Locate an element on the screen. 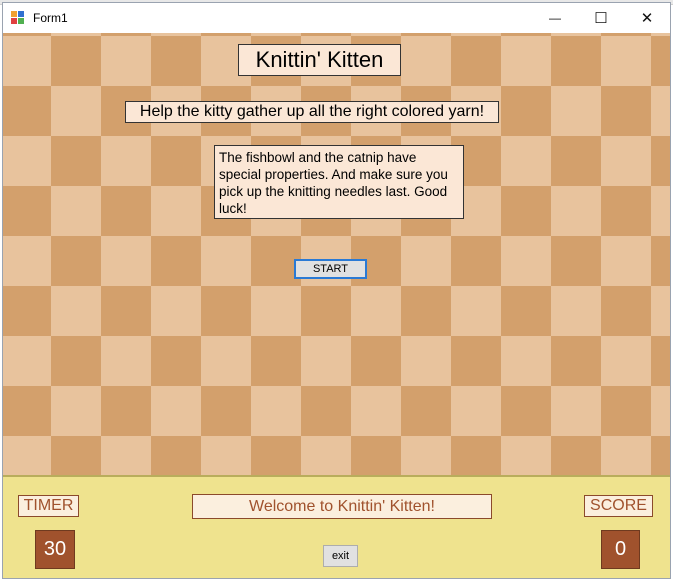 Image resolution: width=673 pixels, height=581 pixels. close-icon: ✕ is located at coordinates (647, 18).